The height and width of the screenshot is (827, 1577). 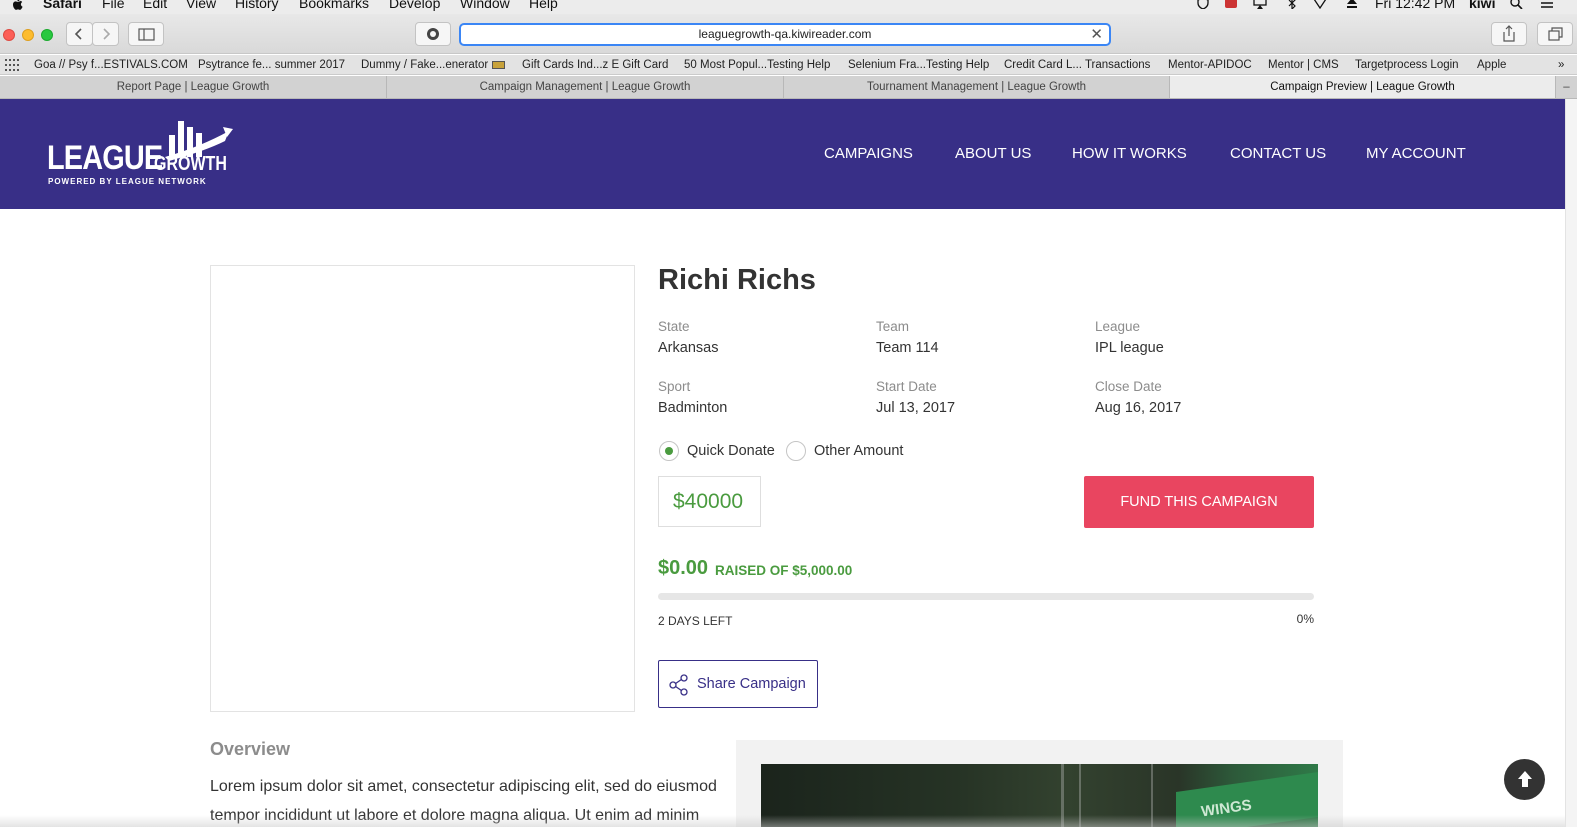 What do you see at coordinates (111, 64) in the screenshot?
I see `bookmark-item: Goa // Psy f...ESTIVALS.COM` at bounding box center [111, 64].